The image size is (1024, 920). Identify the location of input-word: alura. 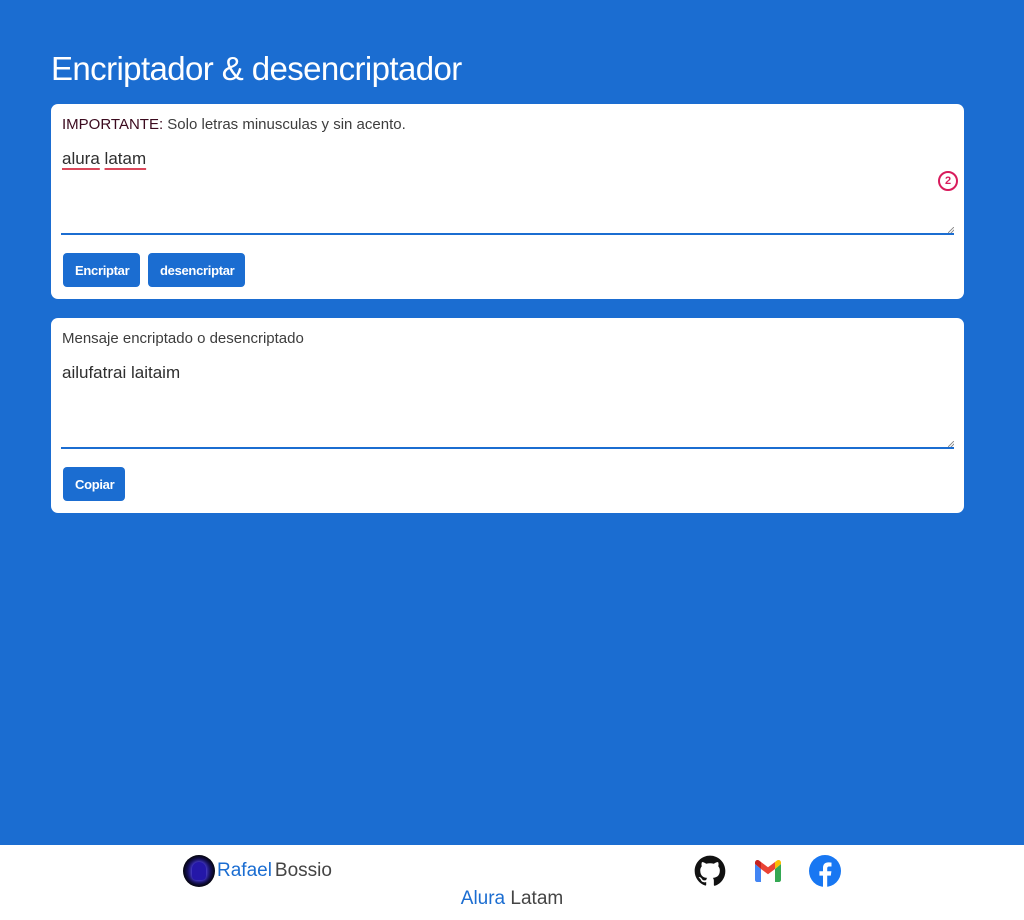
(81, 158).